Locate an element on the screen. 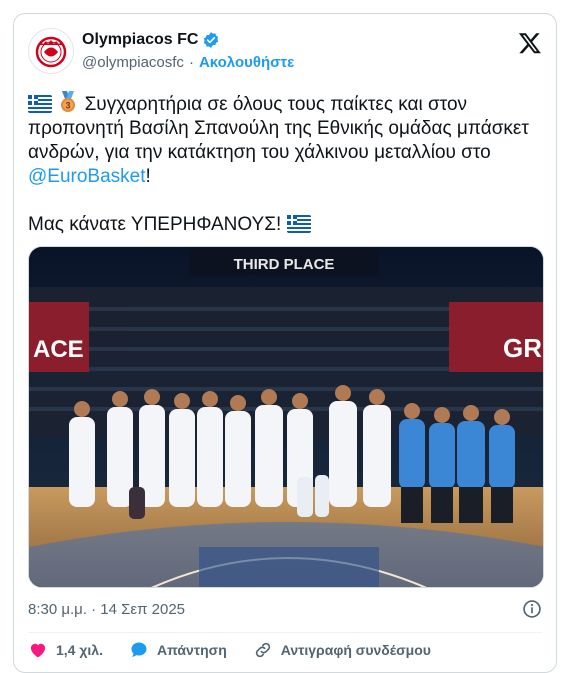 The height and width of the screenshot is (673, 568). x-logo-icon is located at coordinates (530, 43).